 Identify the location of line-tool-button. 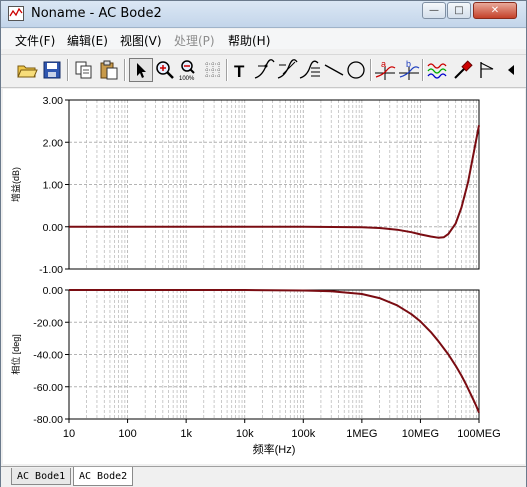
(334, 70).